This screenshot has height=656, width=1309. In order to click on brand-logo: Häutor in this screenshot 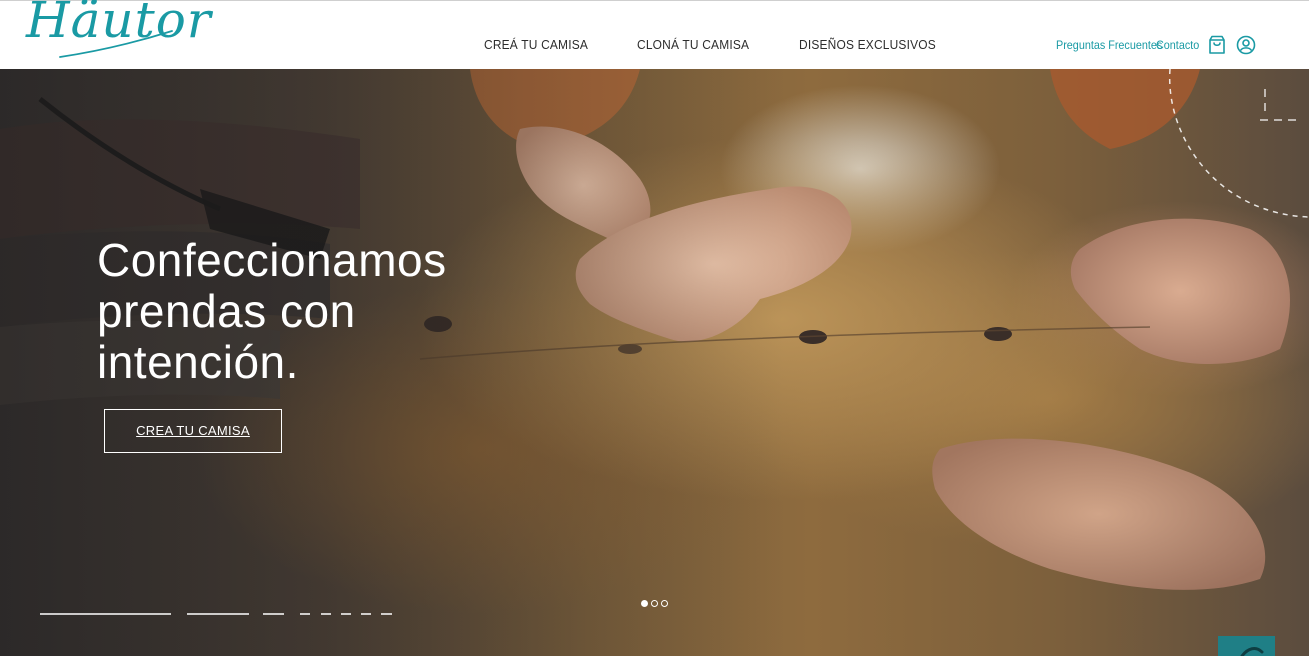, I will do `click(115, 33)`.